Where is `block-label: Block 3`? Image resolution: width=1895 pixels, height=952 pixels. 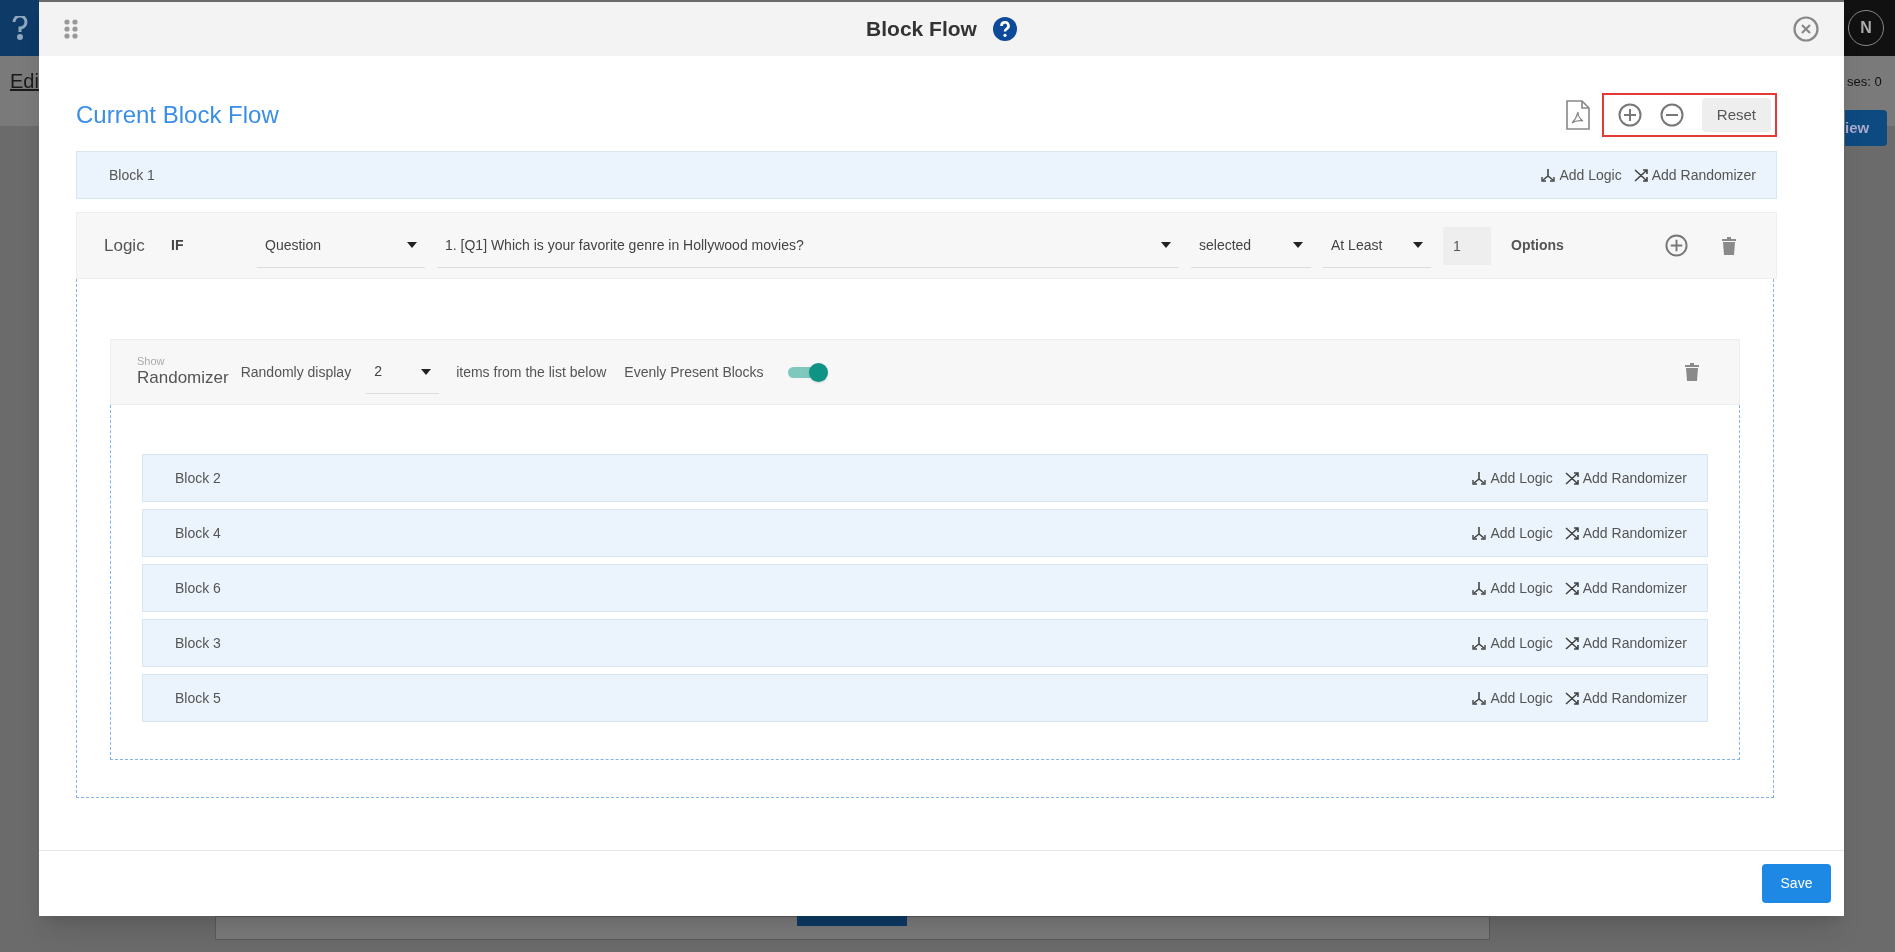
block-label: Block 3 is located at coordinates (198, 643).